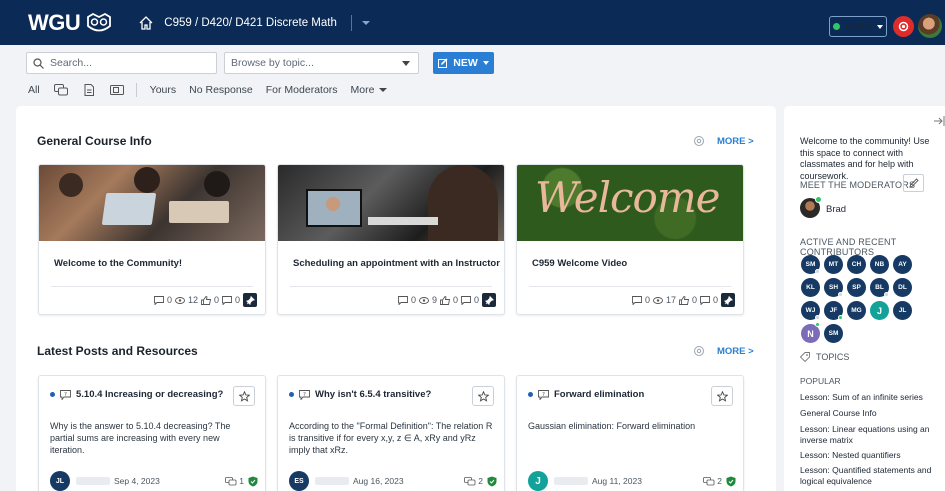 This screenshot has height=491, width=945. What do you see at coordinates (152, 239) in the screenshot?
I see `course-info-card: Welcome to the Community! 0 12 0 0` at bounding box center [152, 239].